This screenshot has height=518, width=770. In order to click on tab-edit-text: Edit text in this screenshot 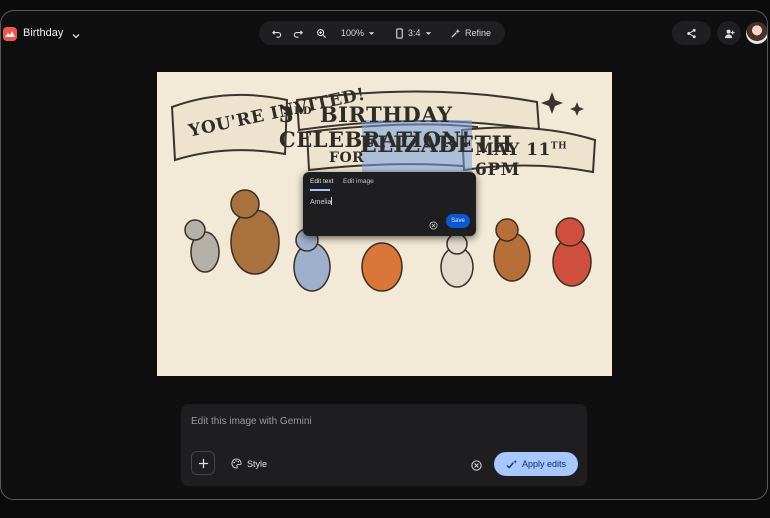, I will do `click(321, 181)`.